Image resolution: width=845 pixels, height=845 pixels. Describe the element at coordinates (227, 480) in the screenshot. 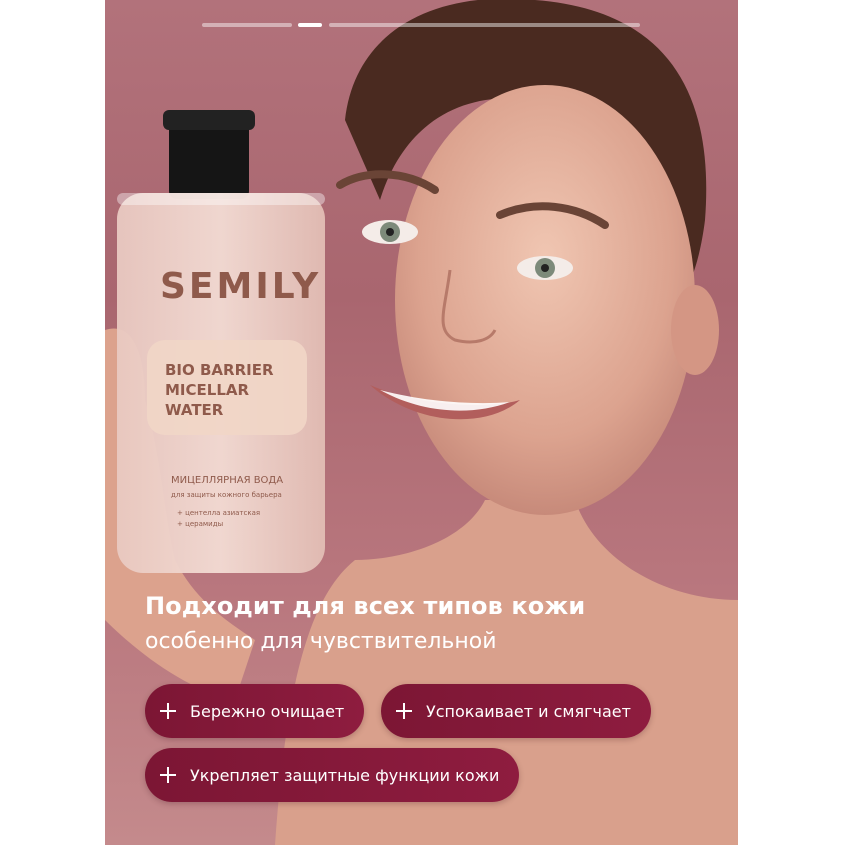

I see `bottle-type: МИЦЕЛЛЯРНАЯ ВОДА` at that location.